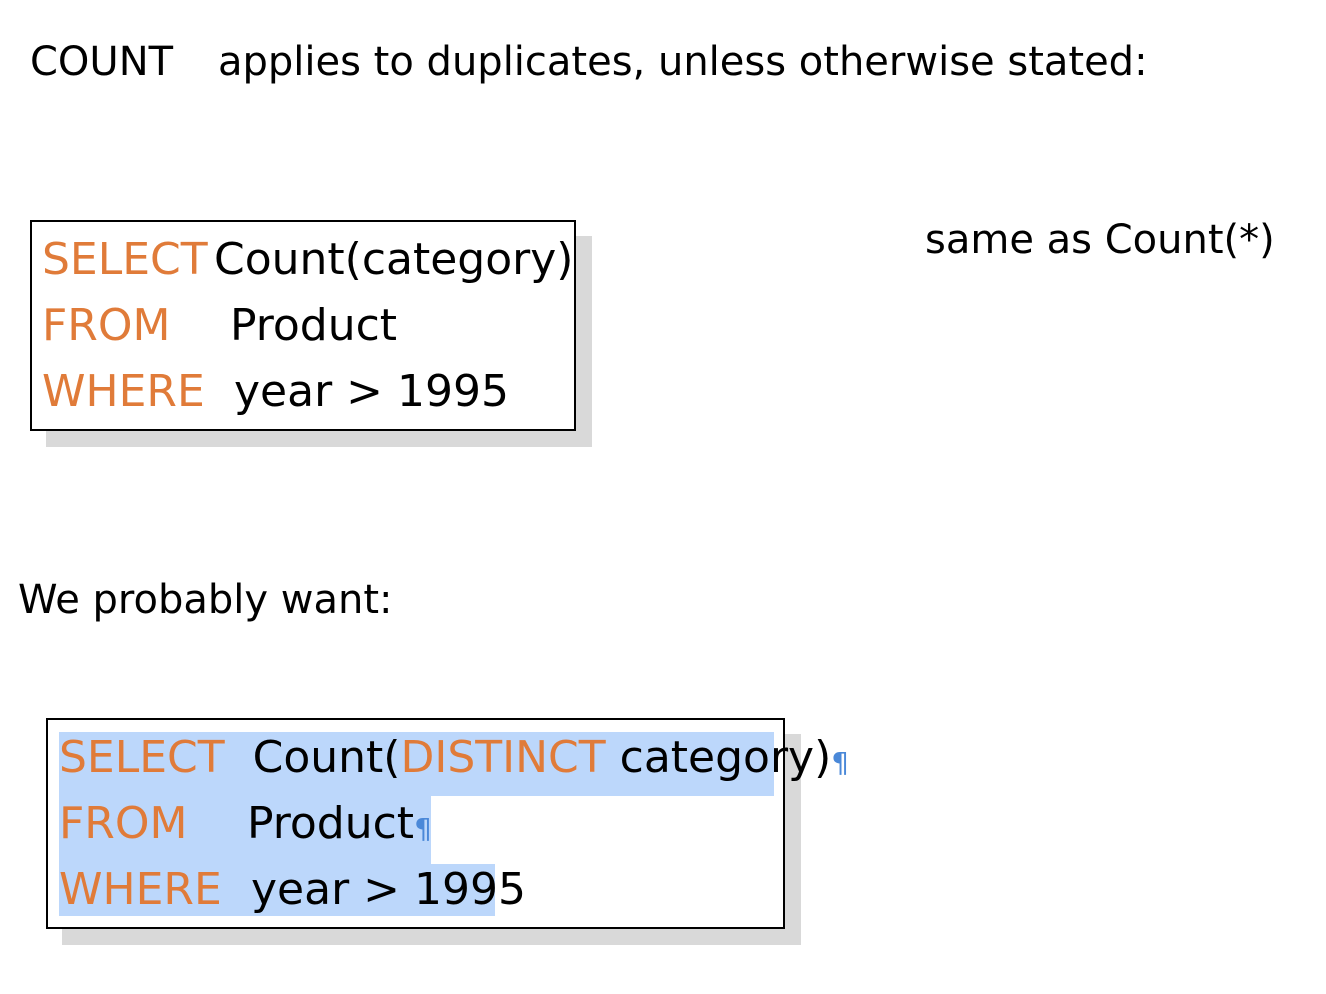 This screenshot has height=994, width=1326. I want to click on paragraph-mark-2: ¶, so click(423, 828).